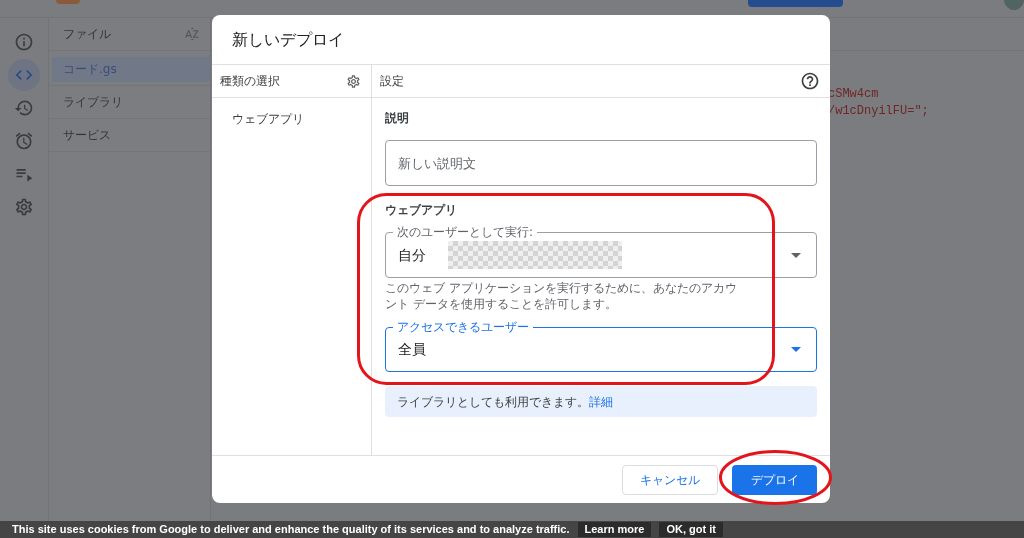 The height and width of the screenshot is (538, 1024). I want to click on field-label: 次のユーザーとして実行:, so click(465, 232).